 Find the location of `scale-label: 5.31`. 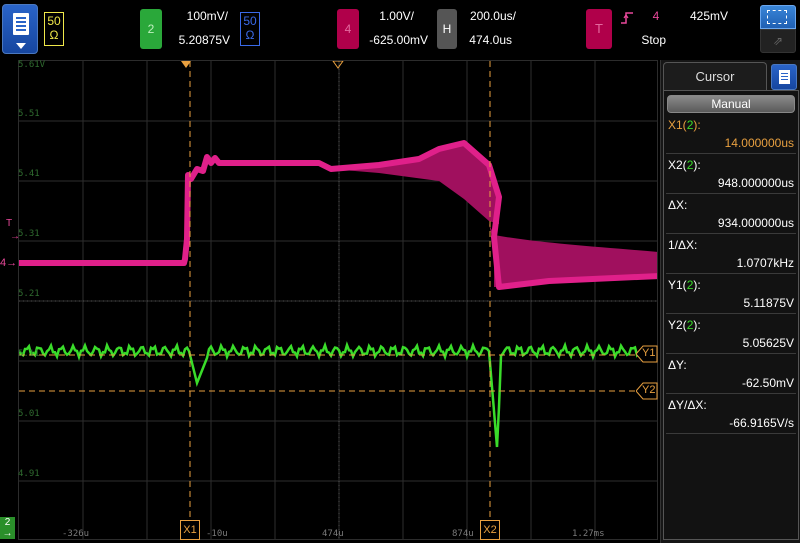

scale-label: 5.31 is located at coordinates (29, 234).